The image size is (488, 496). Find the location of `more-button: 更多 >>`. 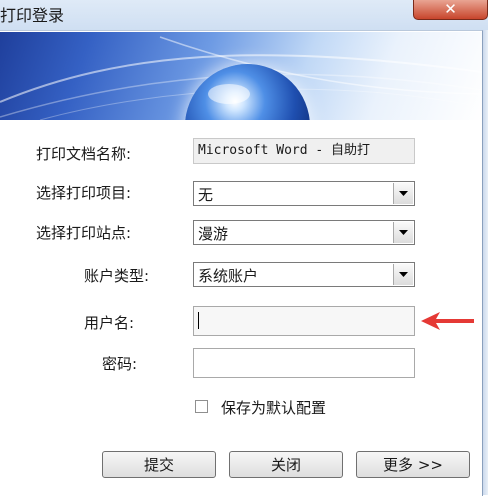

more-button: 更多 >> is located at coordinates (413, 464).